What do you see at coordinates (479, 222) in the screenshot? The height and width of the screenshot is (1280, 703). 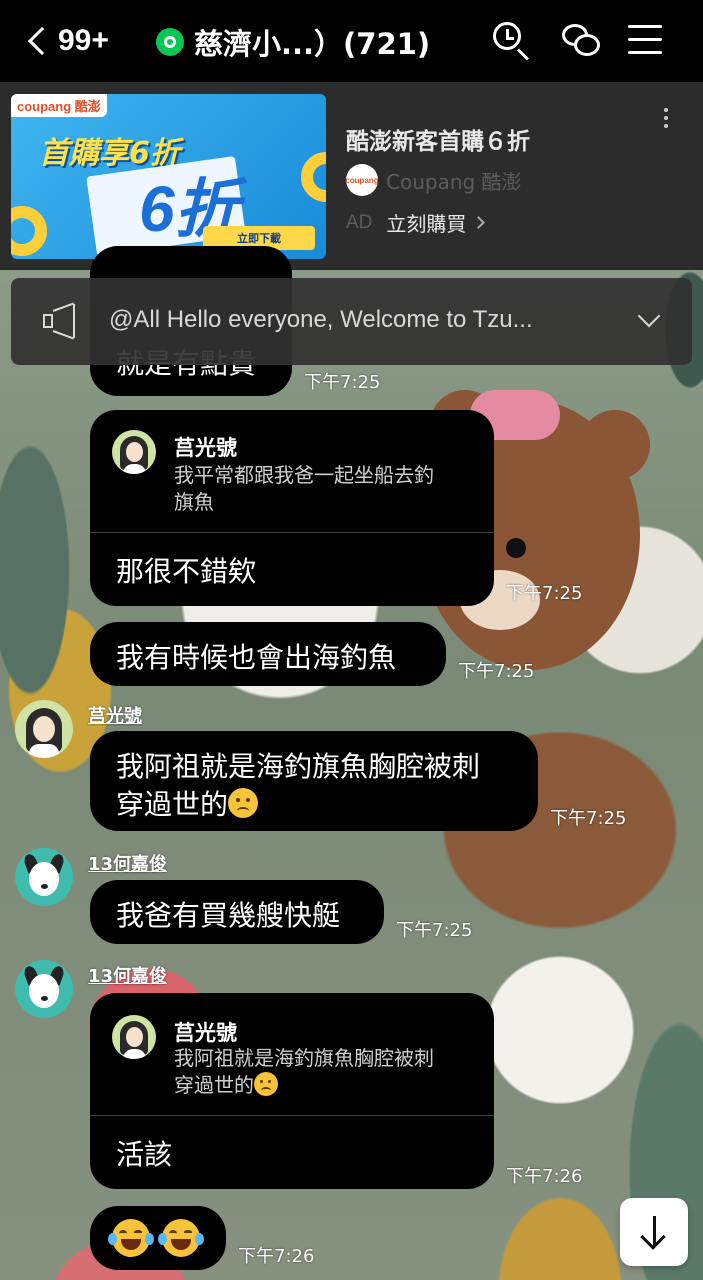 I see `chevron-right-icon` at bounding box center [479, 222].